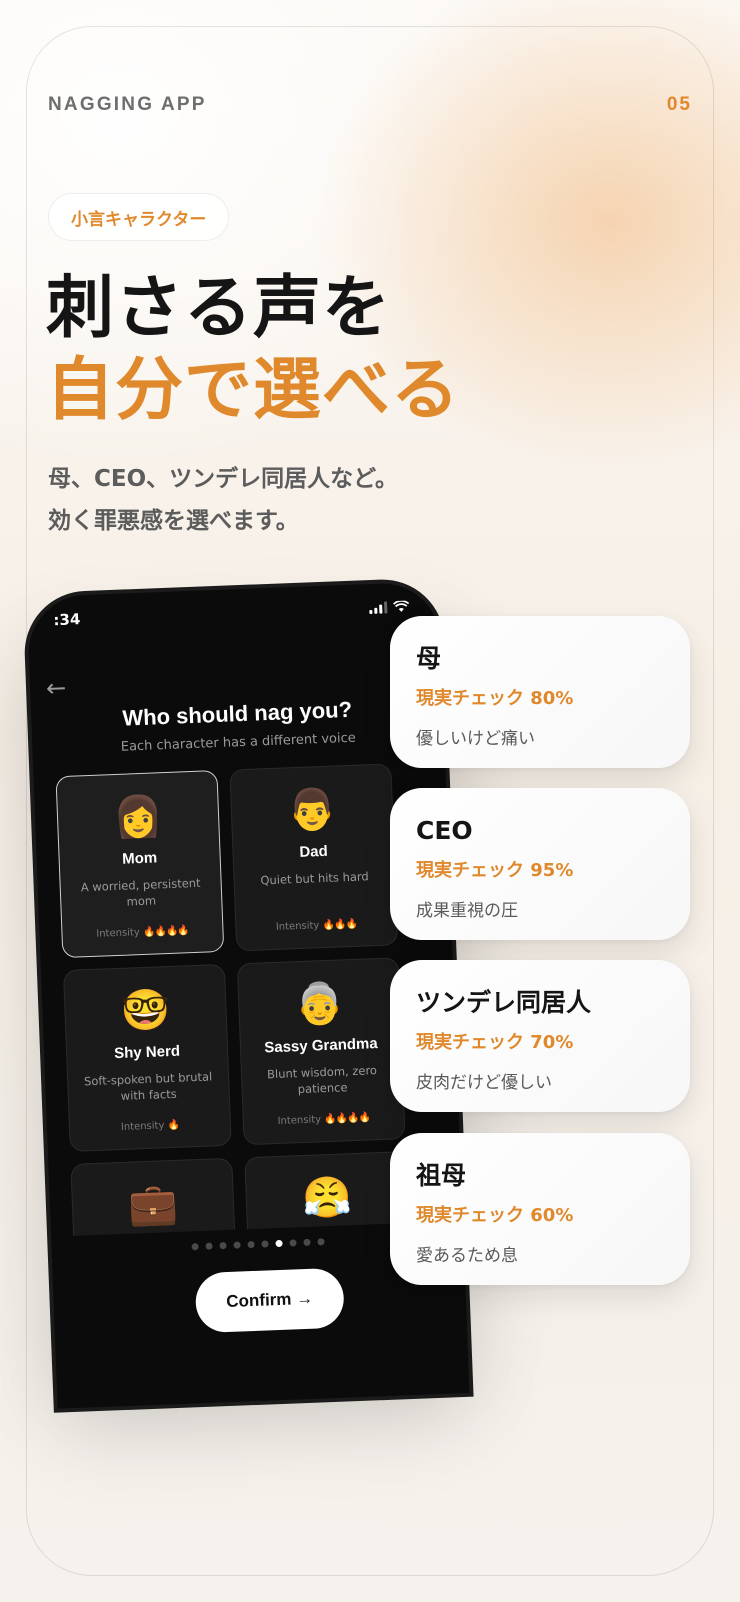  I want to click on reality-check-value: 現実チェック 80%, so click(495, 698).